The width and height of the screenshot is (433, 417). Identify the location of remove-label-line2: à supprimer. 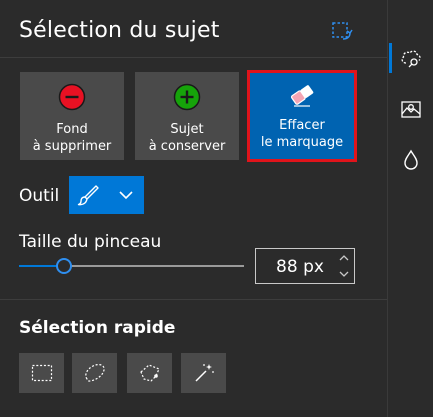
(72, 146).